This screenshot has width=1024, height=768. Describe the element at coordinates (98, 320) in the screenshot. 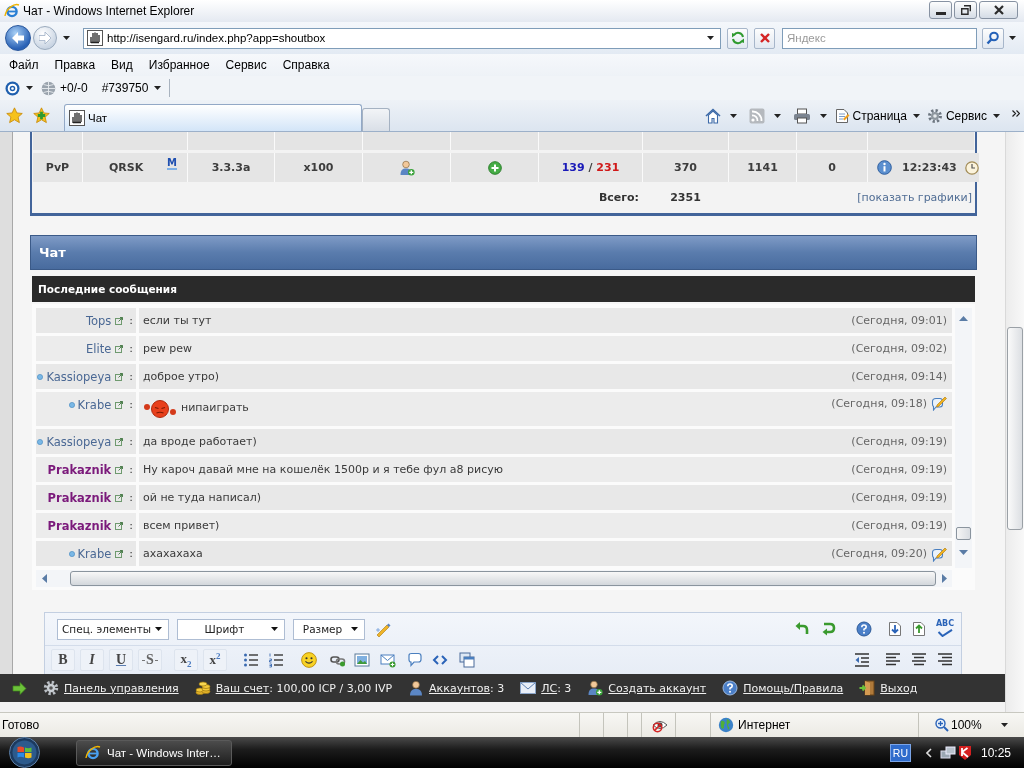

I see `author-name: Tops` at that location.